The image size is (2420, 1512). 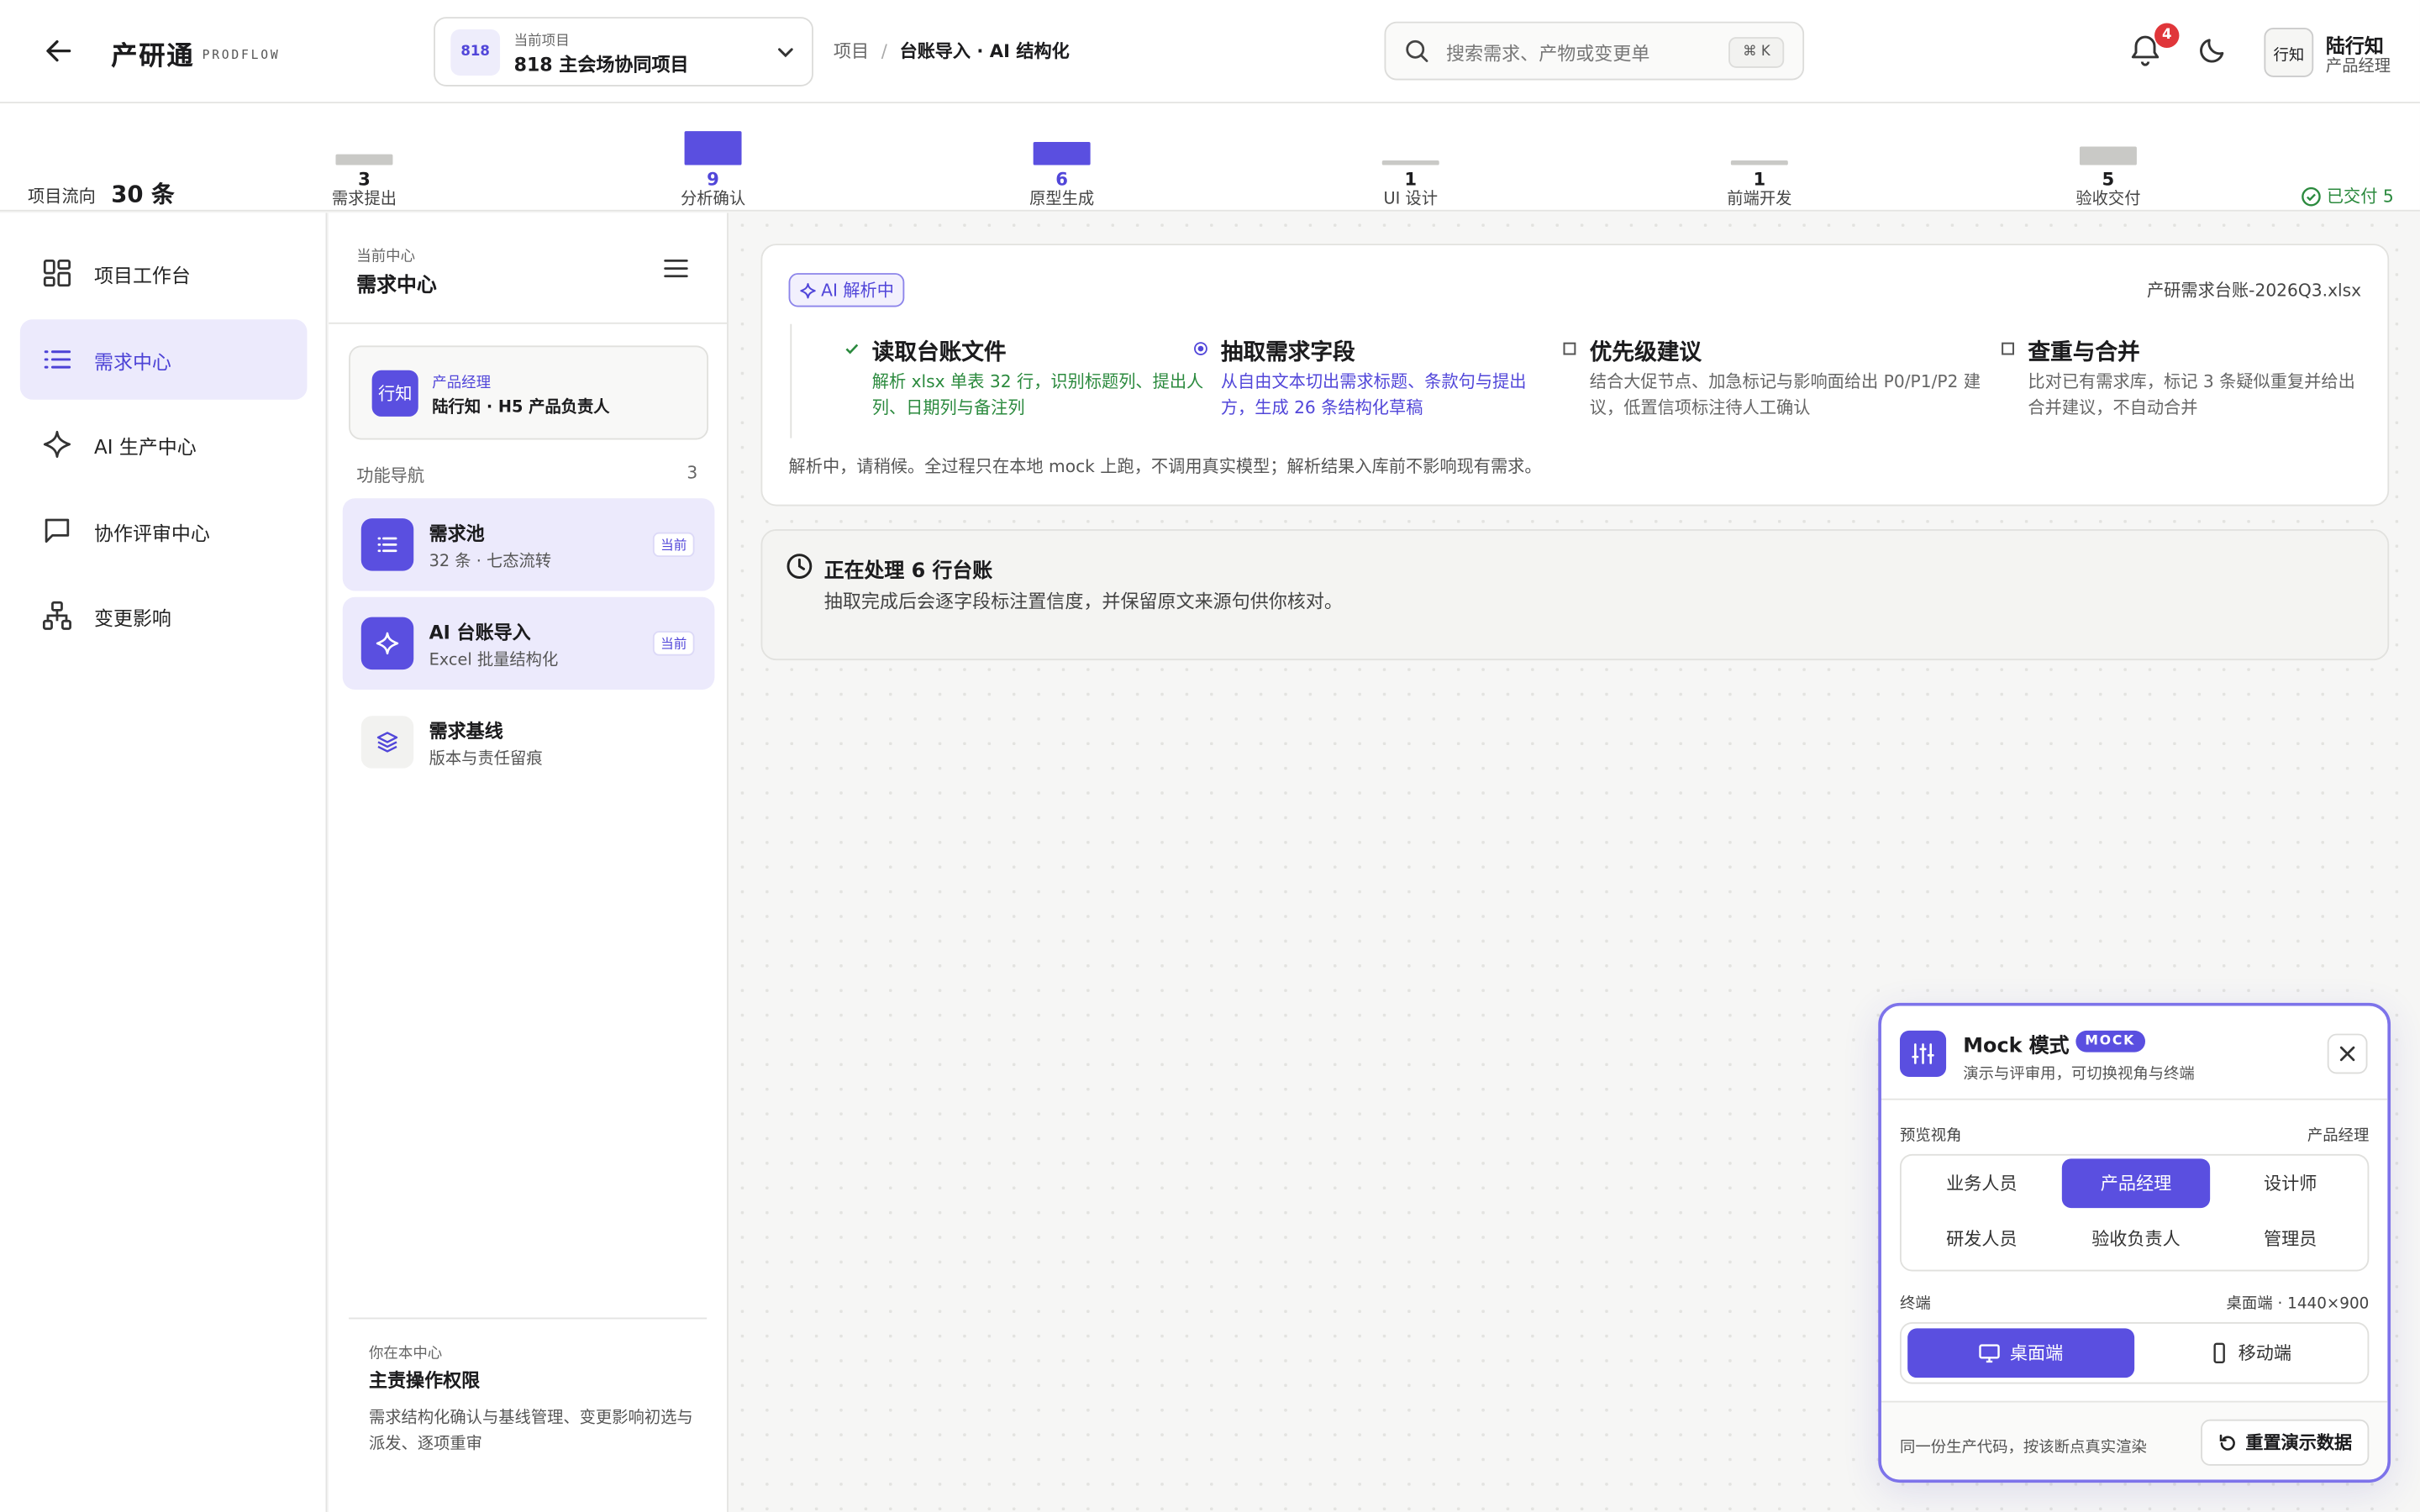 What do you see at coordinates (529, 392) in the screenshot?
I see `role-card: 行知 产品经理 陆行知 · H5 产品负责人` at bounding box center [529, 392].